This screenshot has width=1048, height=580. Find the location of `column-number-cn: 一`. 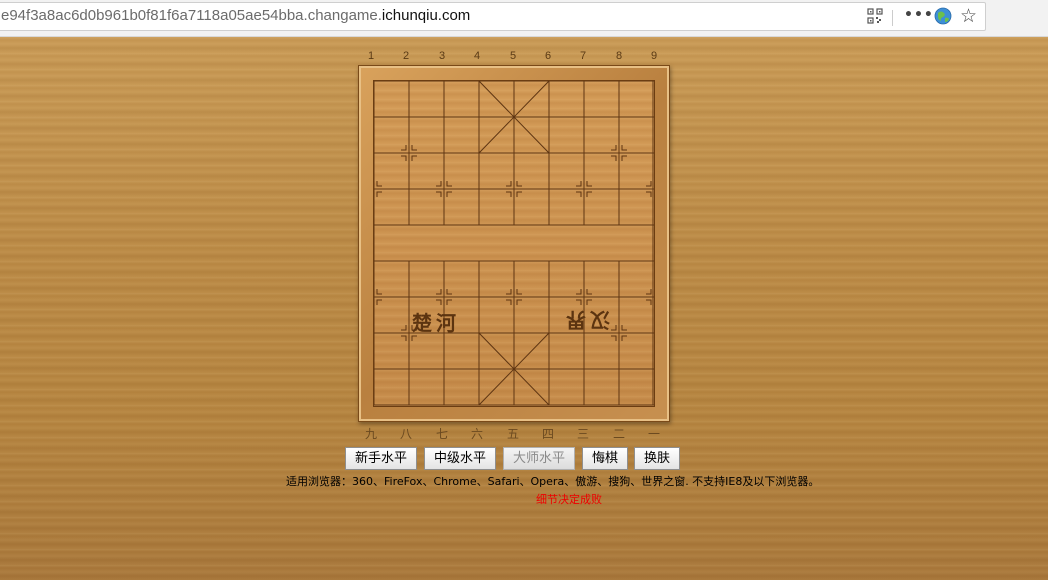

column-number-cn: 一 is located at coordinates (653, 434).